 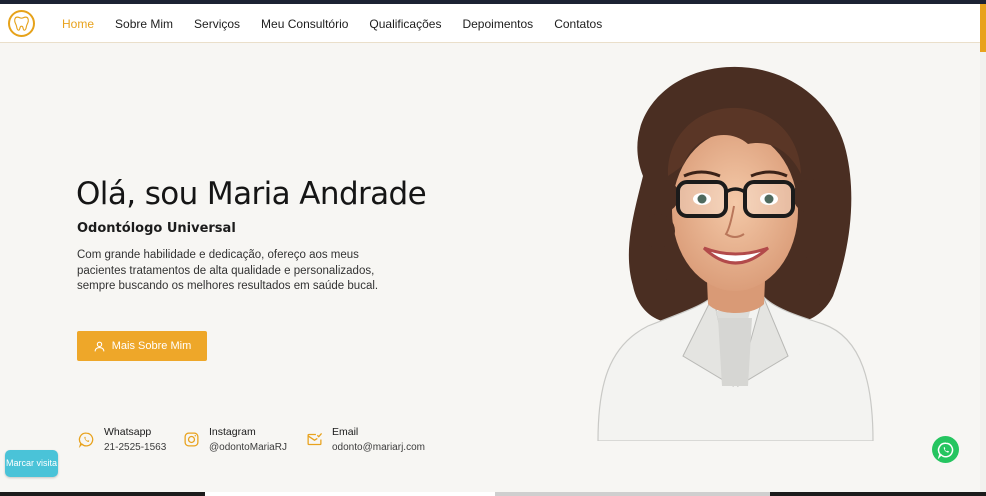 What do you see at coordinates (578, 24) in the screenshot?
I see `nav-contatos: Contatos` at bounding box center [578, 24].